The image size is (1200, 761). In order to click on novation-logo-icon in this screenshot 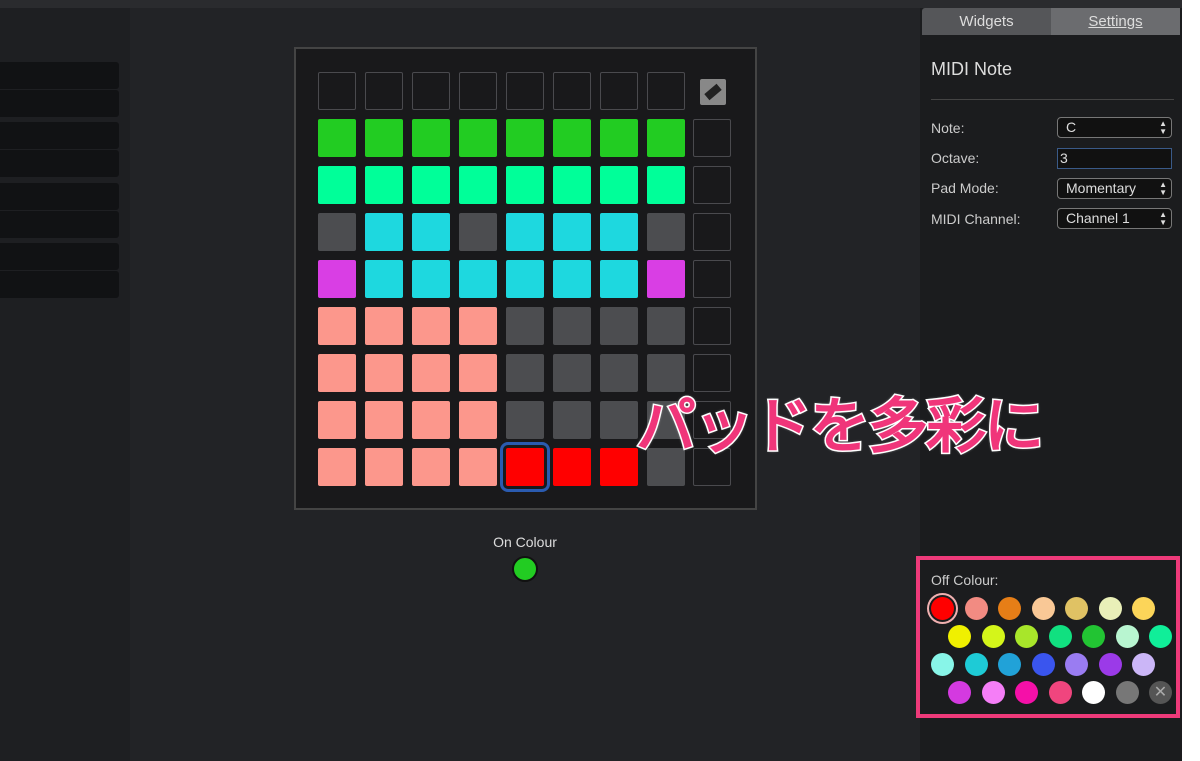, I will do `click(713, 92)`.